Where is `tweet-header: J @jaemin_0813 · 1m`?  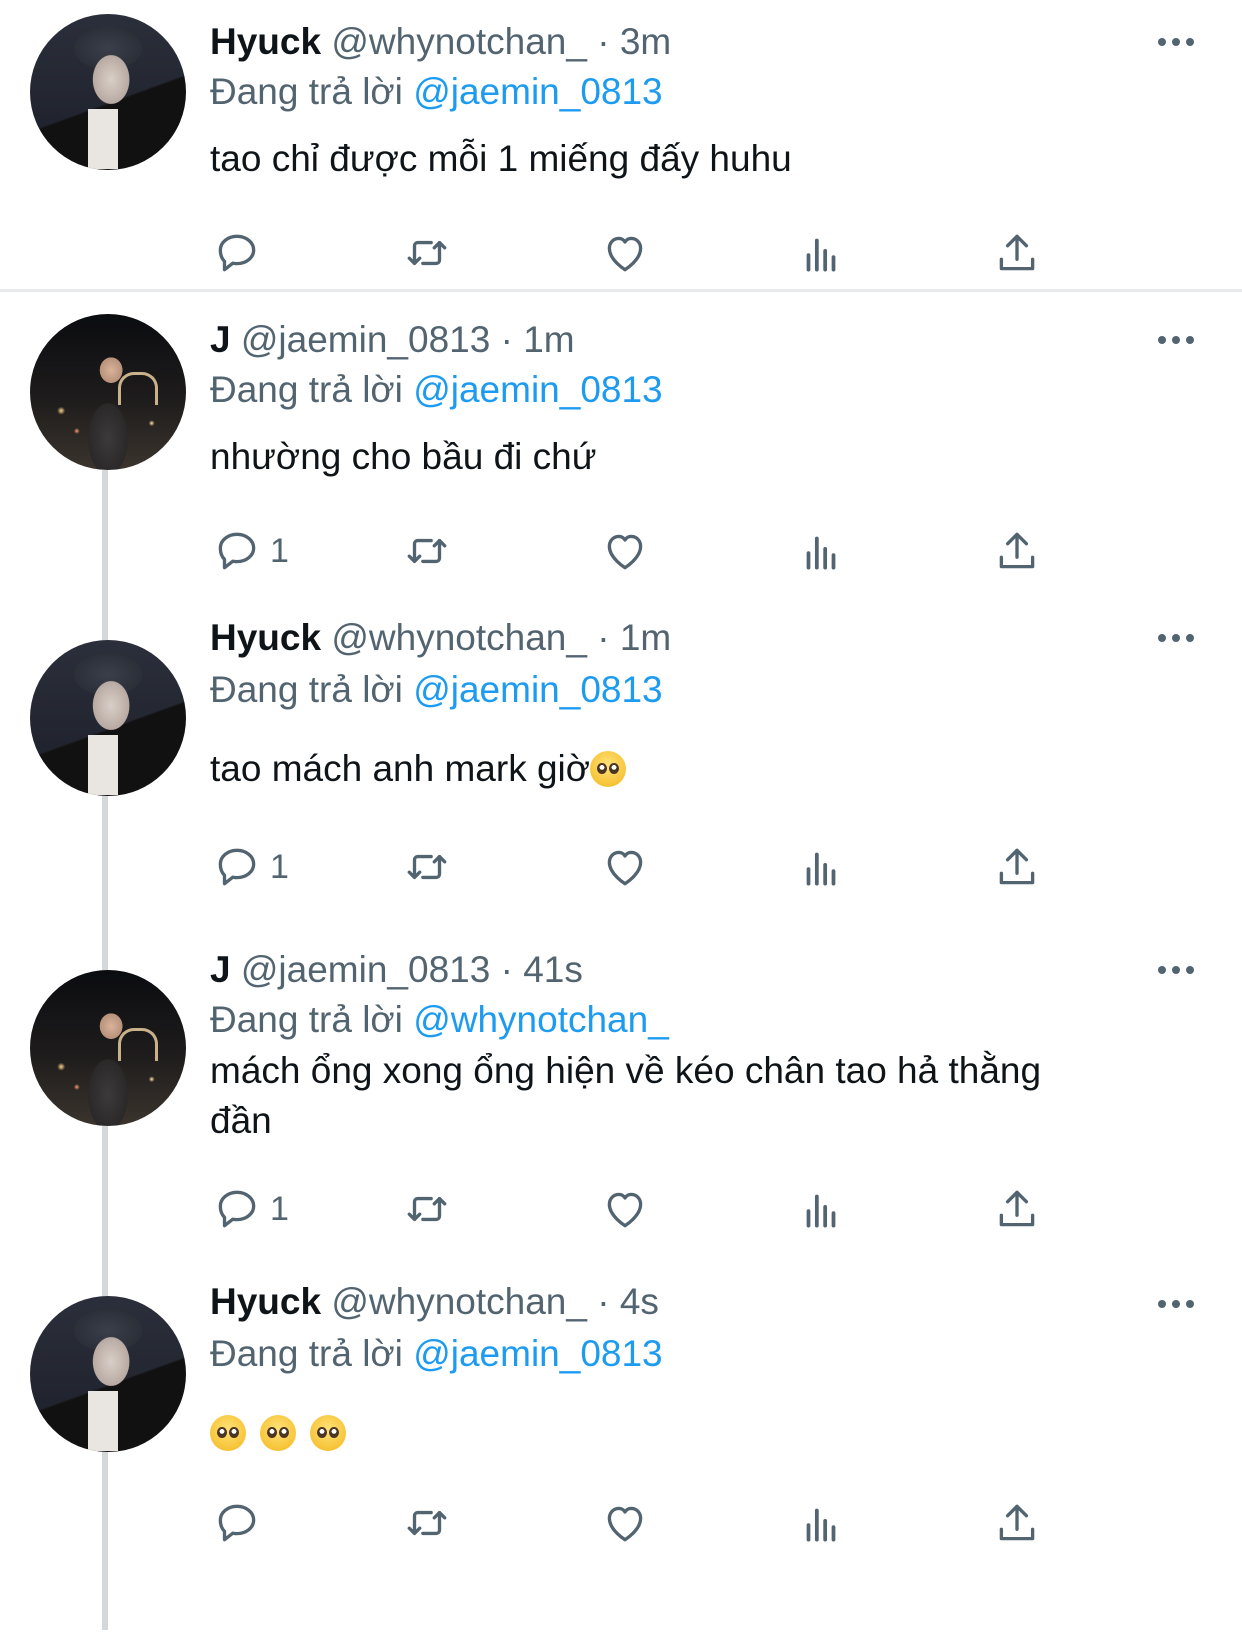
tweet-header: J @jaemin_0813 · 1m is located at coordinates (392, 340).